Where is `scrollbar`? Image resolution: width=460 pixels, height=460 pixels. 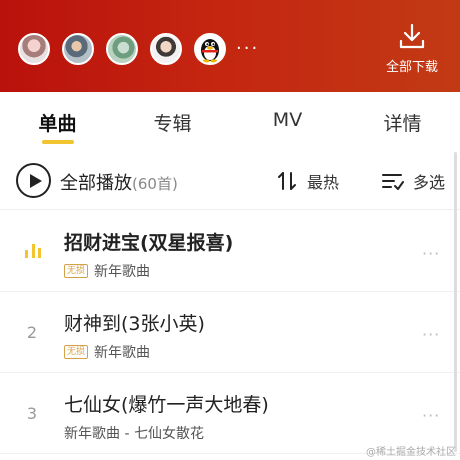 scrollbar is located at coordinates (455, 302).